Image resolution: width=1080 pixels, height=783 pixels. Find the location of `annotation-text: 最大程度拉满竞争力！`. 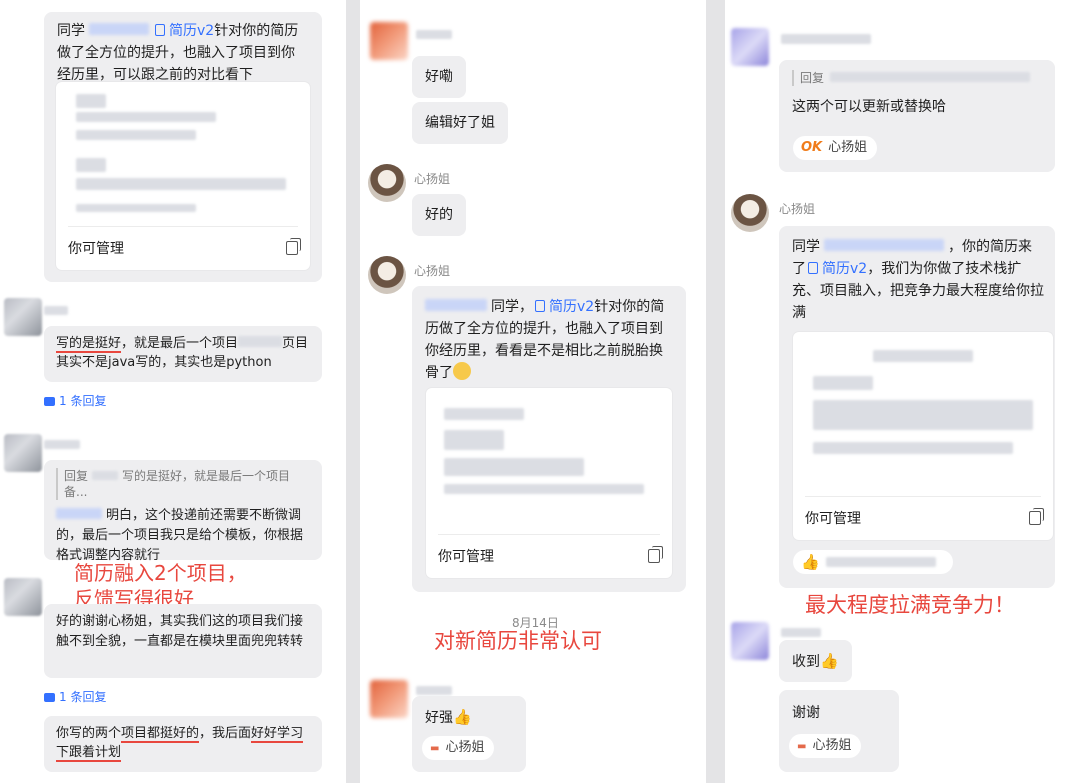

annotation-text: 最大程度拉满竞争力！ is located at coordinates (910, 605).